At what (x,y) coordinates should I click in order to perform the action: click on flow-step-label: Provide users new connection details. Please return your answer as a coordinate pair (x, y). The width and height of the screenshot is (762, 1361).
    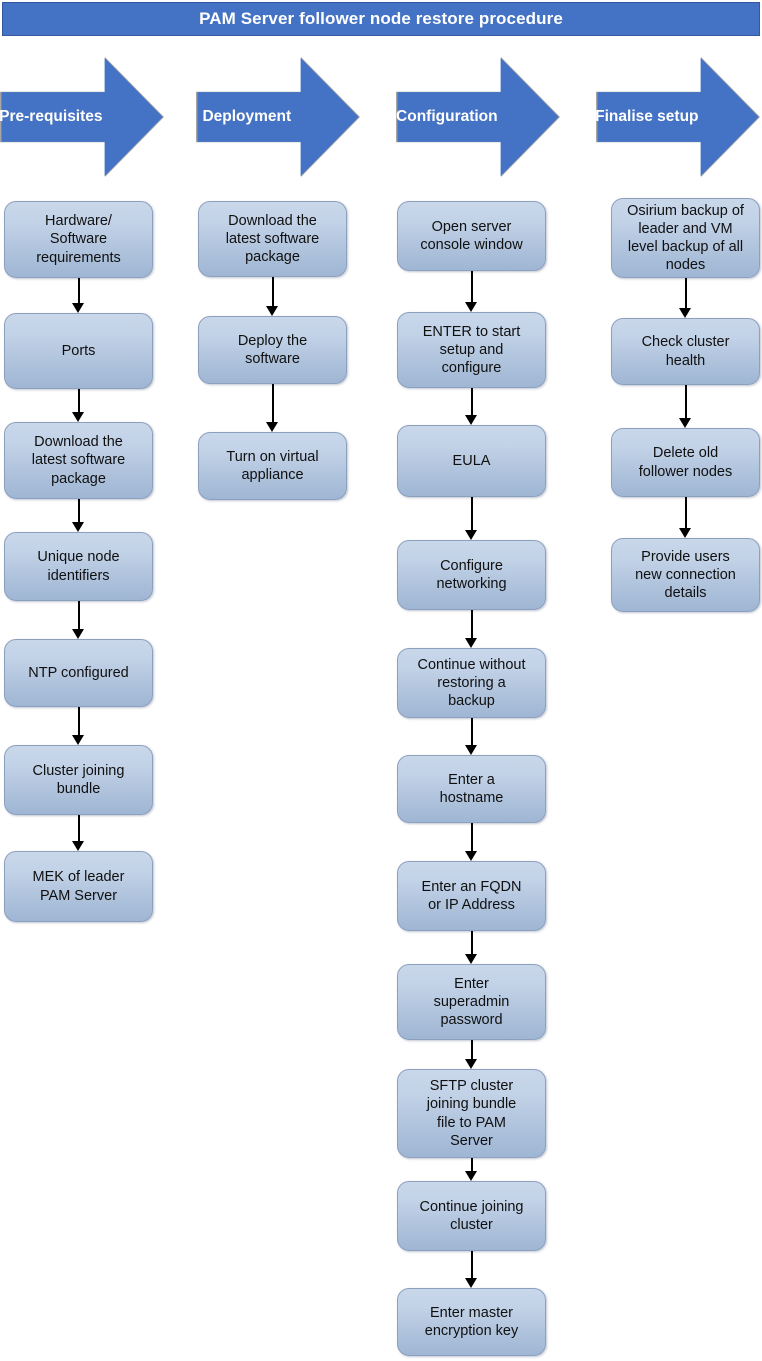
    Looking at the image, I should click on (685, 575).